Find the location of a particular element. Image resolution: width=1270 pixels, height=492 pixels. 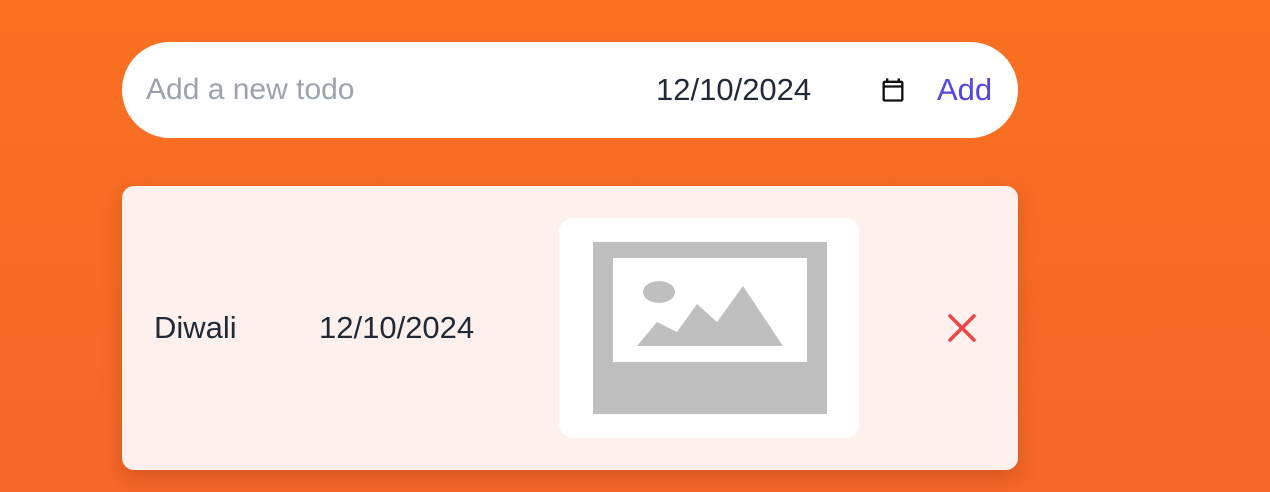

new-todo-form: 12/10/2024 Add is located at coordinates (570, 90).